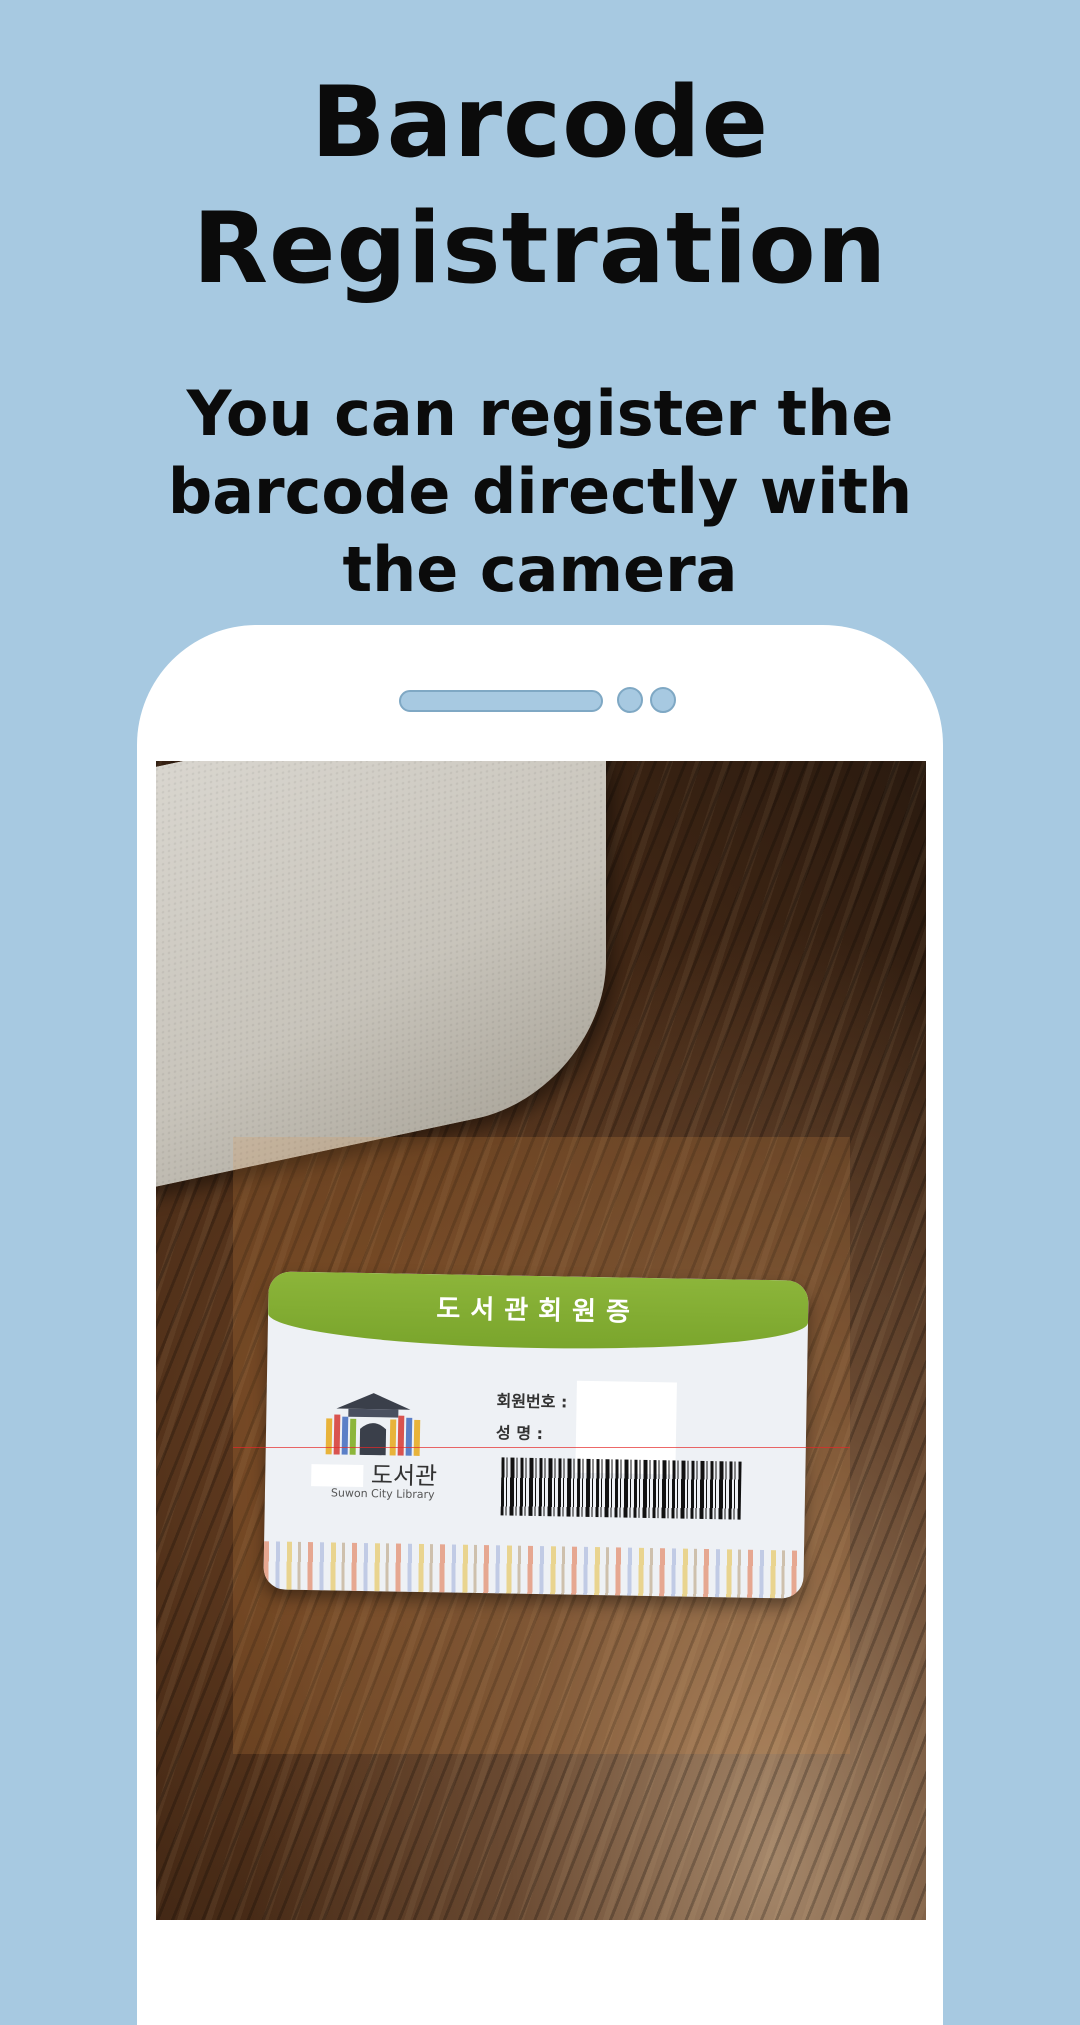 This screenshot has width=1080, height=2025. What do you see at coordinates (541, 1447) in the screenshot?
I see `scan-line` at bounding box center [541, 1447].